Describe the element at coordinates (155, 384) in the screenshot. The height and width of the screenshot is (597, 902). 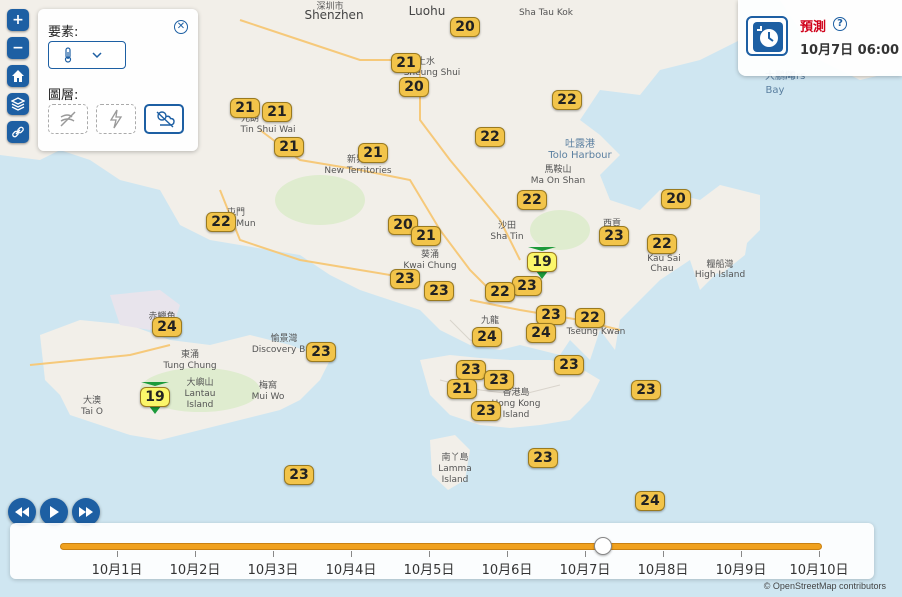
I see `lowest-indicator-bar` at that location.